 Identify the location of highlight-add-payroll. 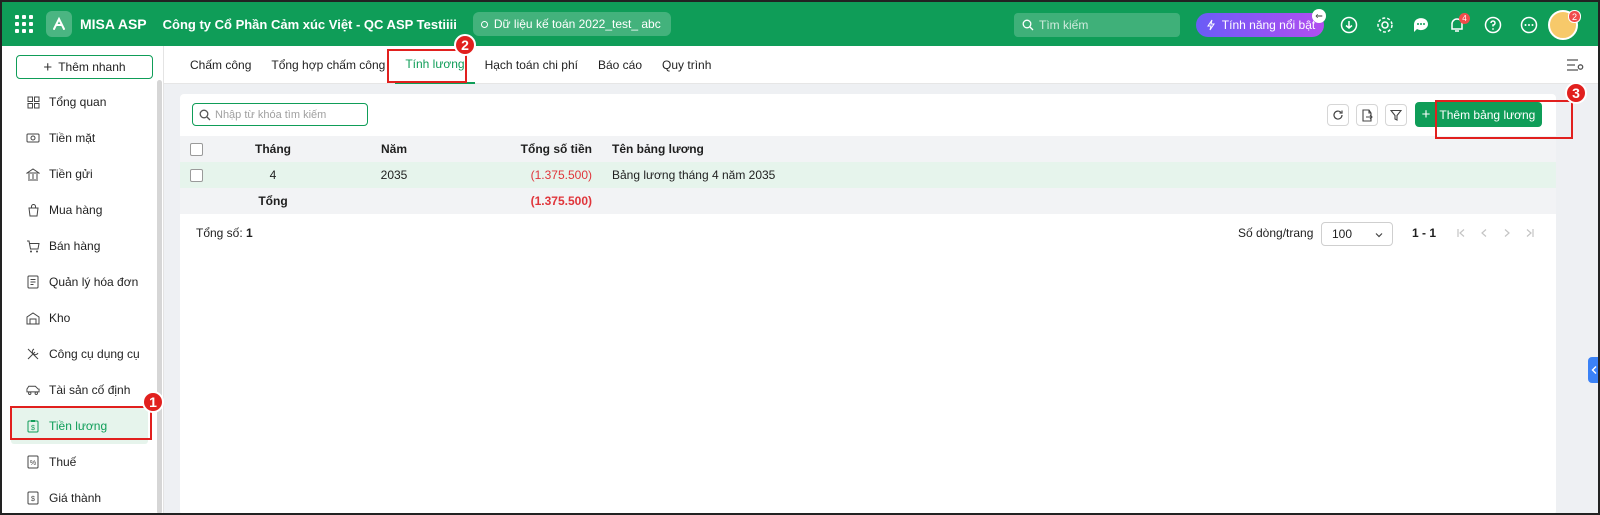
(1504, 119).